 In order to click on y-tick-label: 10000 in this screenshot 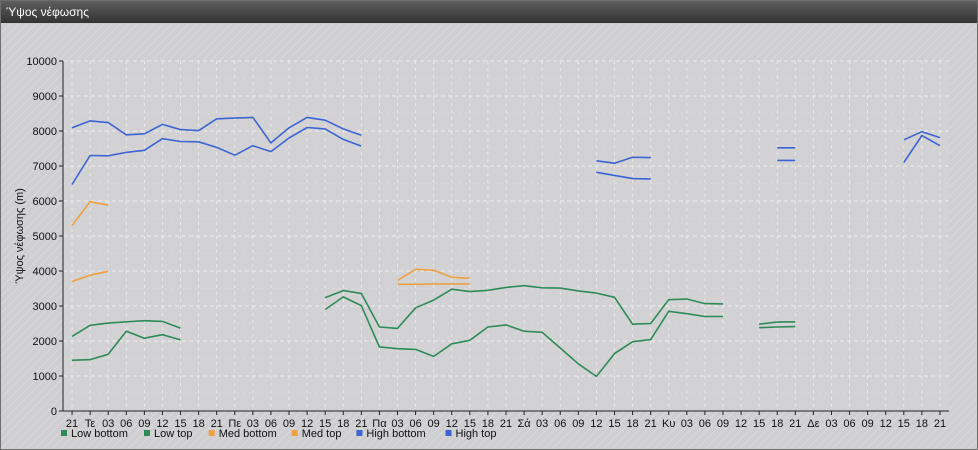, I will do `click(41, 62)`.